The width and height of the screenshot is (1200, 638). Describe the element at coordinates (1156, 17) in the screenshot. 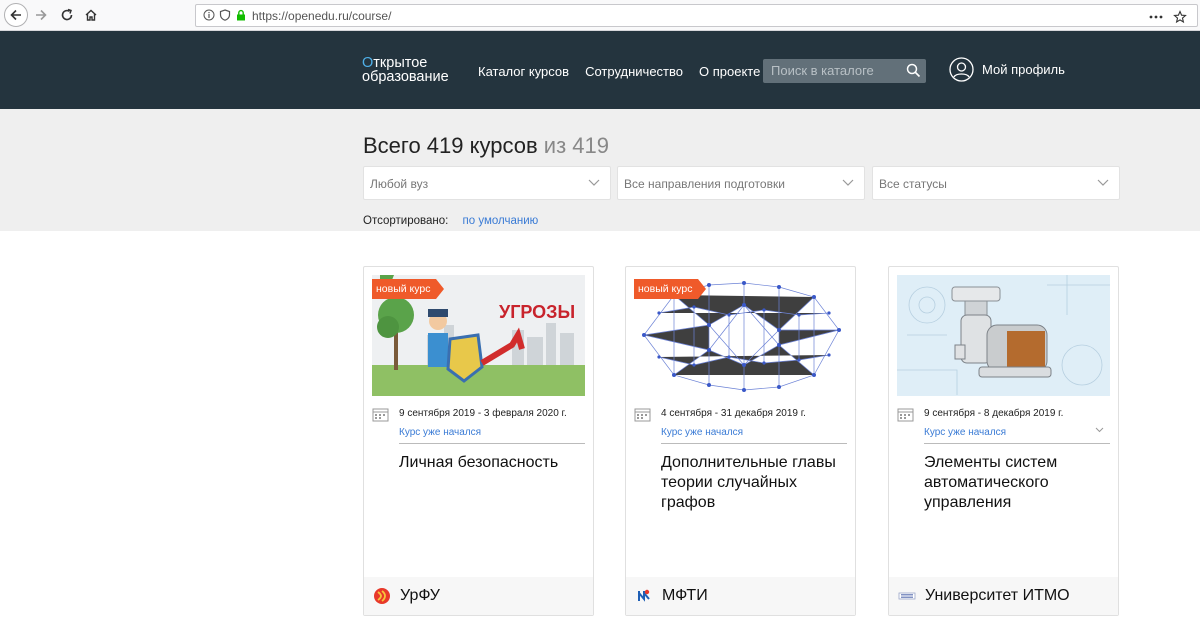

I see `more-options-icon` at that location.